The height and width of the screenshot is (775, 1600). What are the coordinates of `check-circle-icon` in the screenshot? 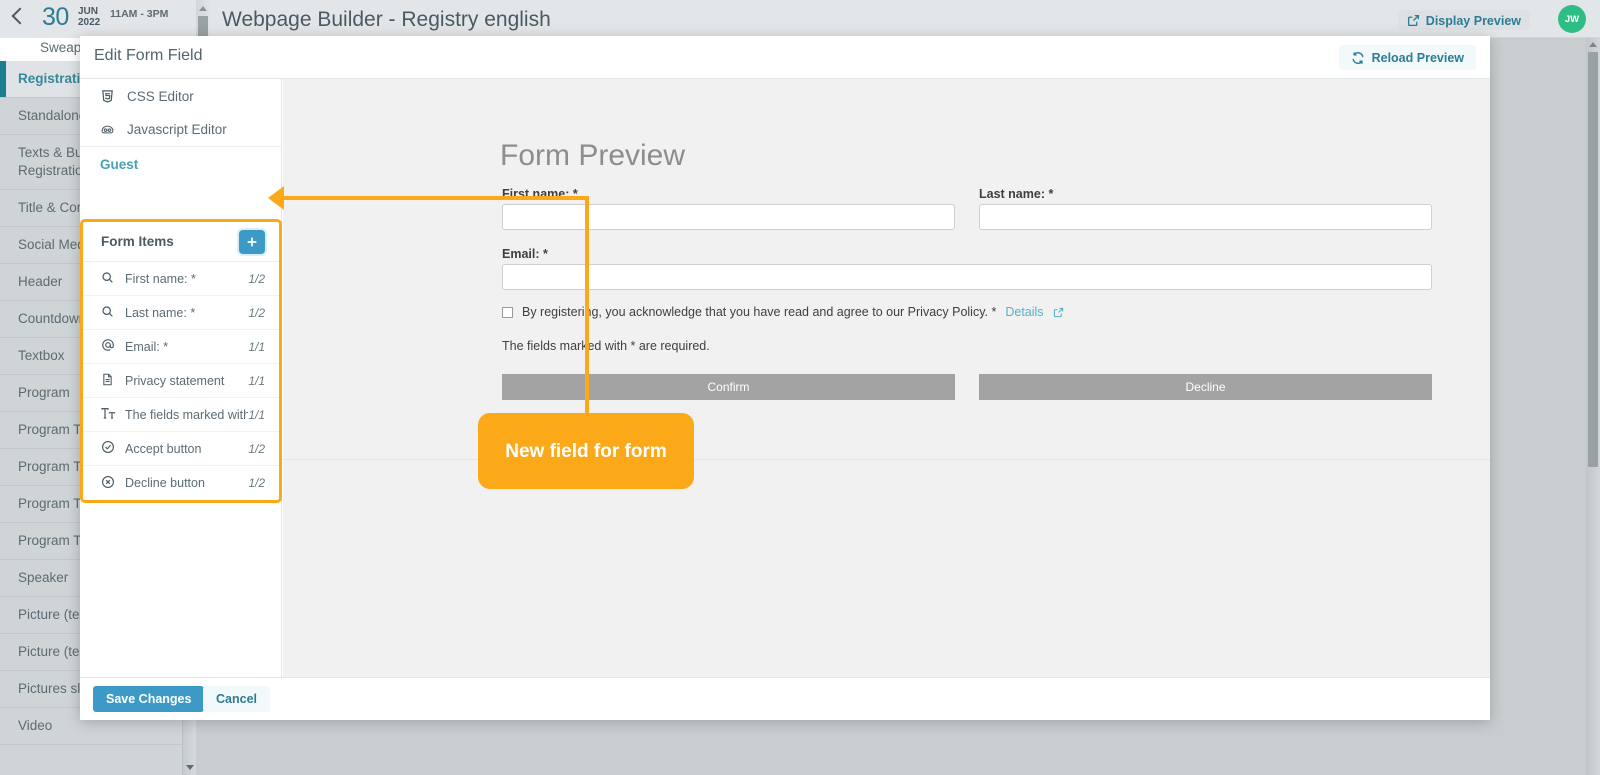 It's located at (112, 448).